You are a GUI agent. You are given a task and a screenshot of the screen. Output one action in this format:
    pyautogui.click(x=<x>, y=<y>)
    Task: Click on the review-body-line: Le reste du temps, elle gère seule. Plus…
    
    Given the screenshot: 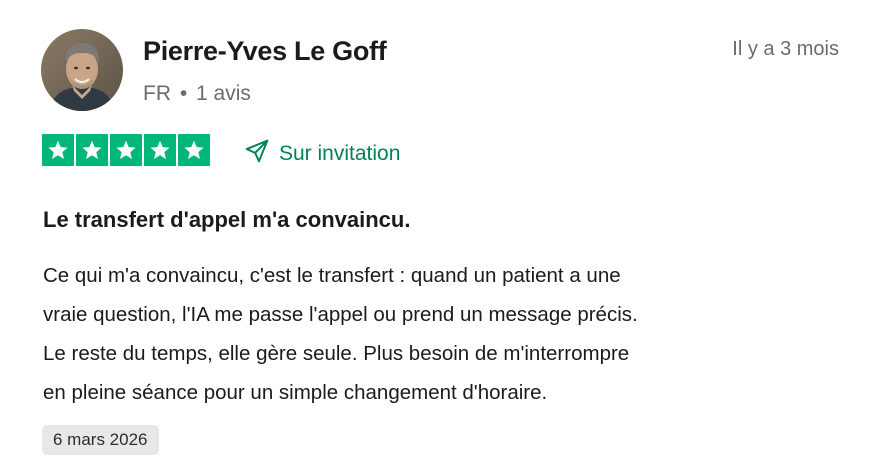 What is the action you would take?
    pyautogui.click(x=336, y=353)
    